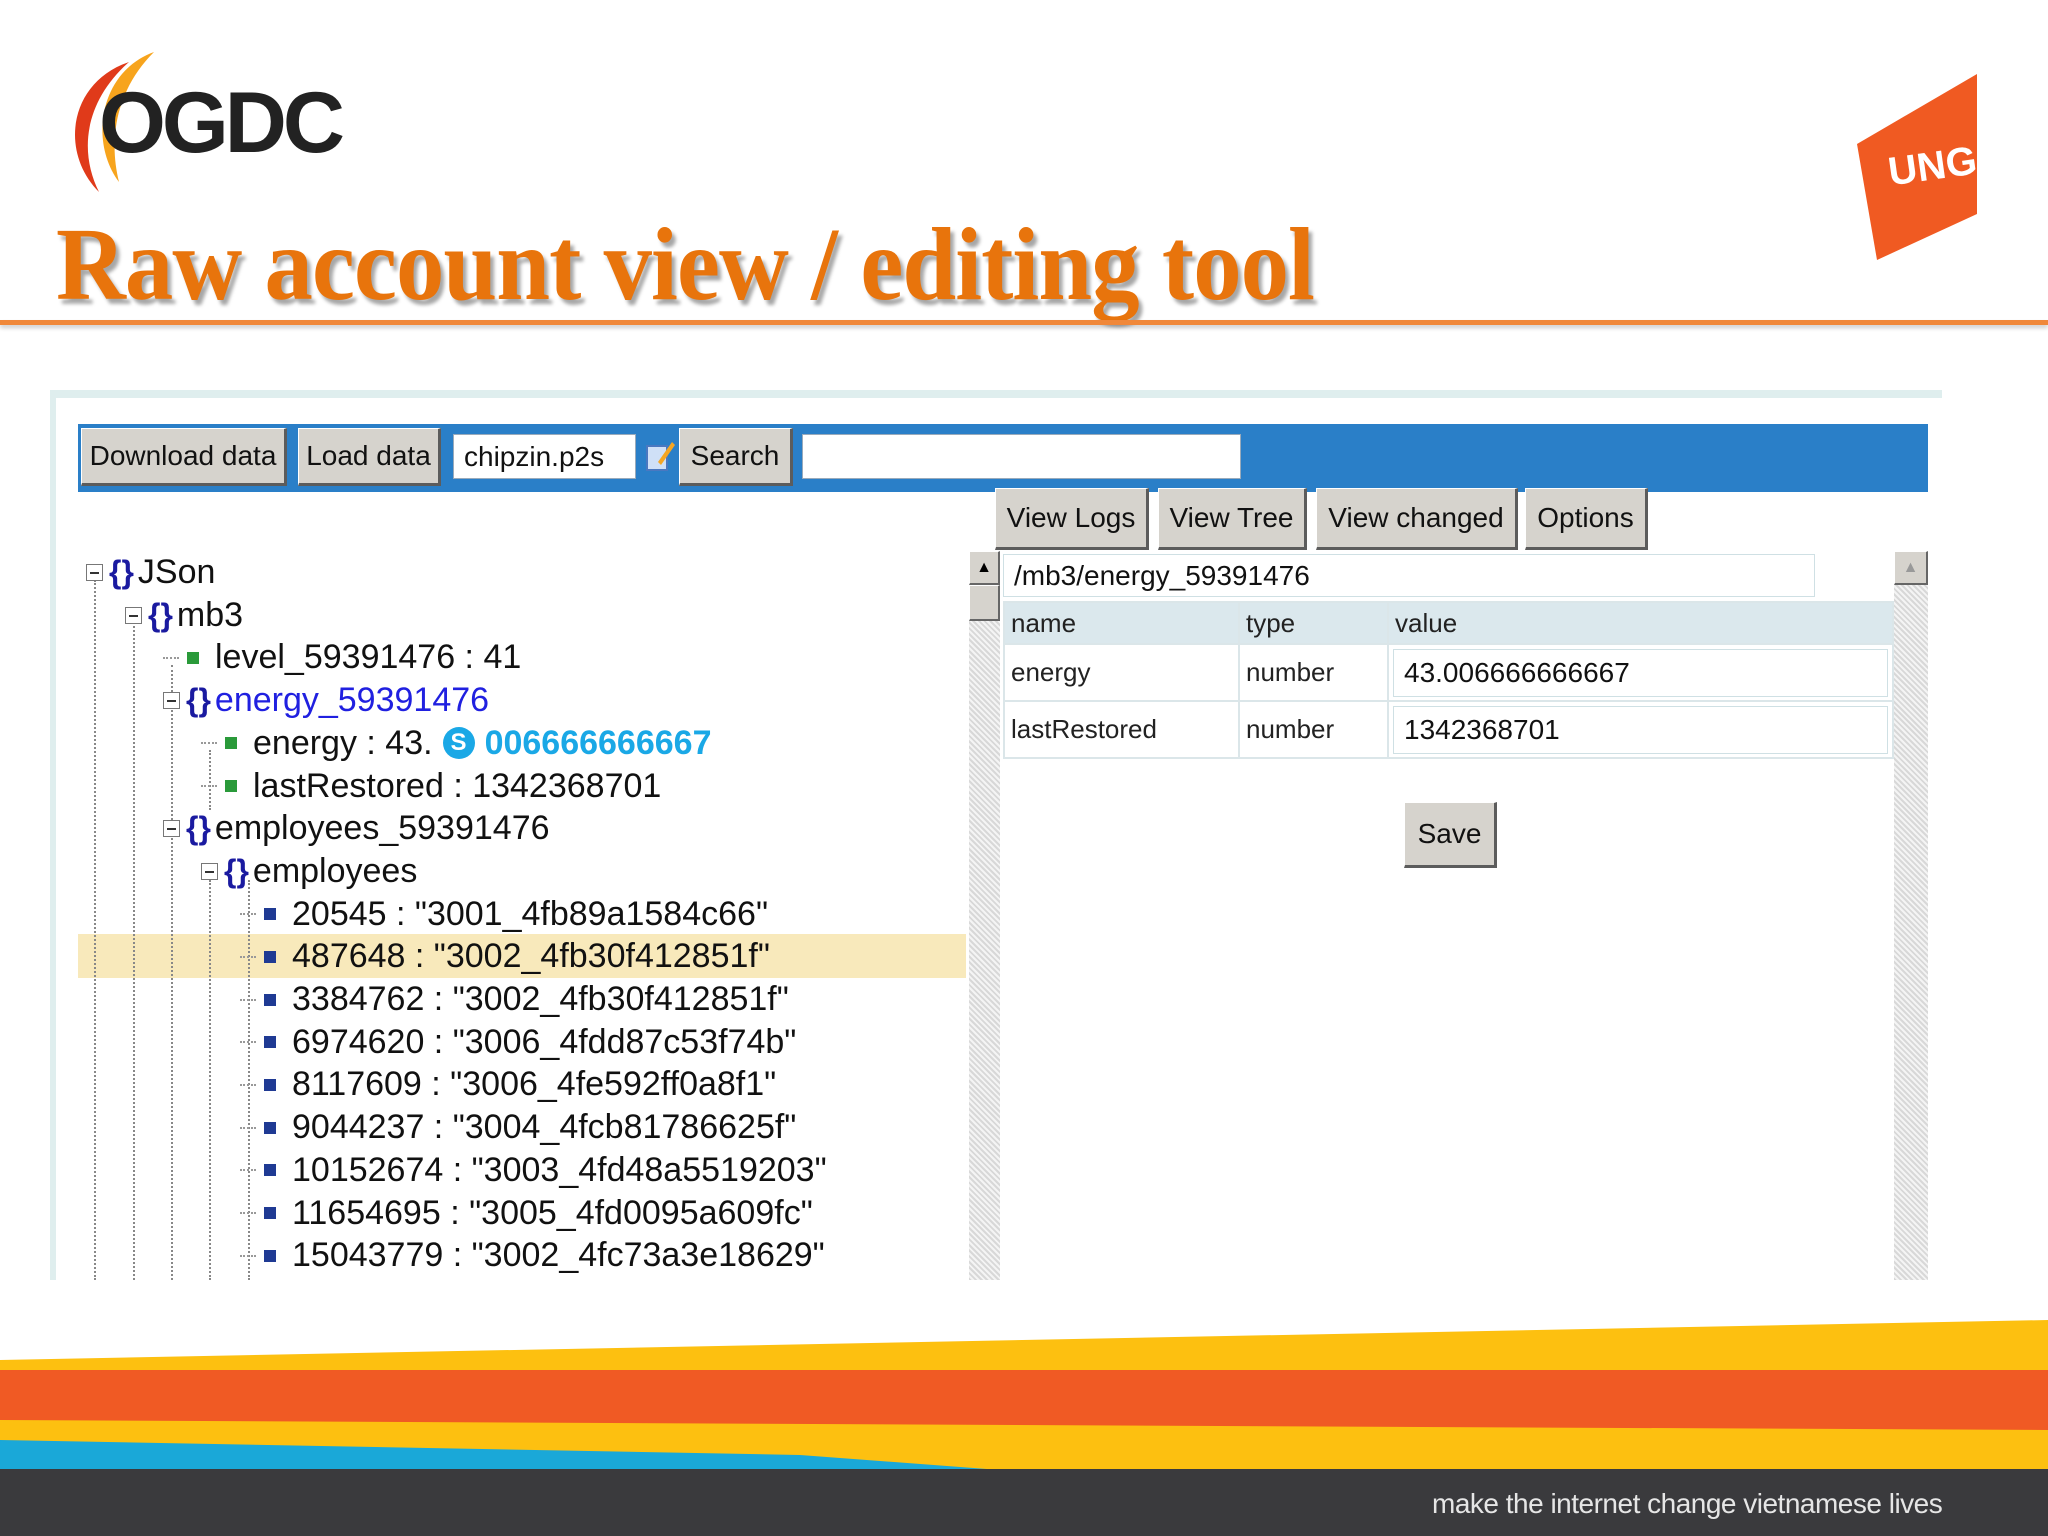 The width and height of the screenshot is (2048, 1536). I want to click on tab-options: Options, so click(1586, 519).